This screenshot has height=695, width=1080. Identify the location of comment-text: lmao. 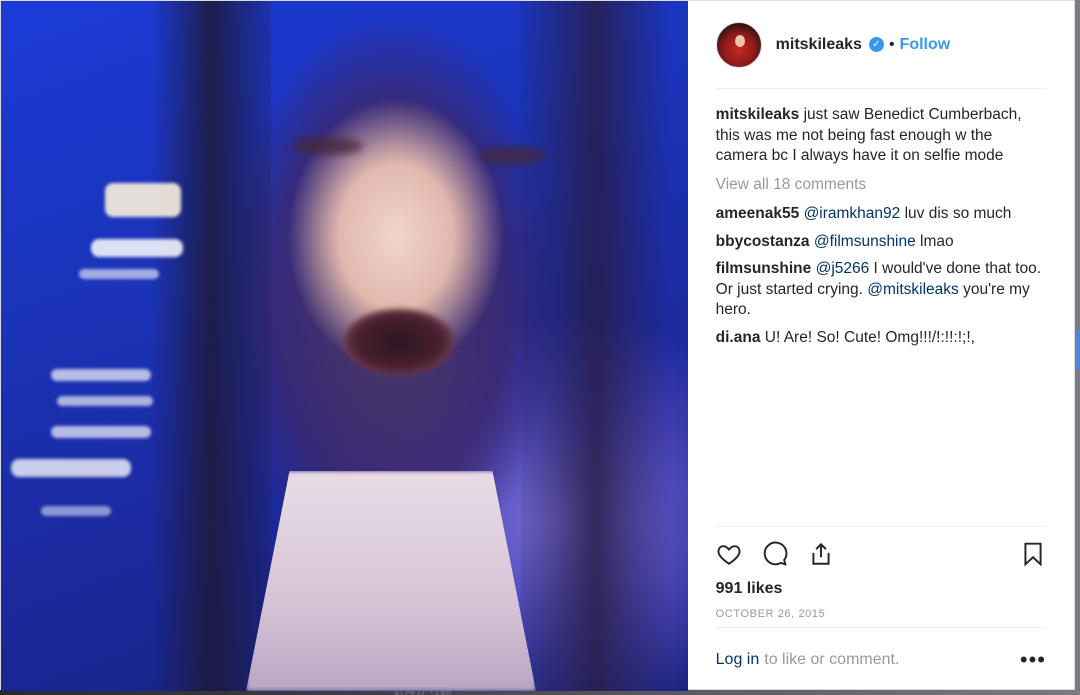
(934, 241).